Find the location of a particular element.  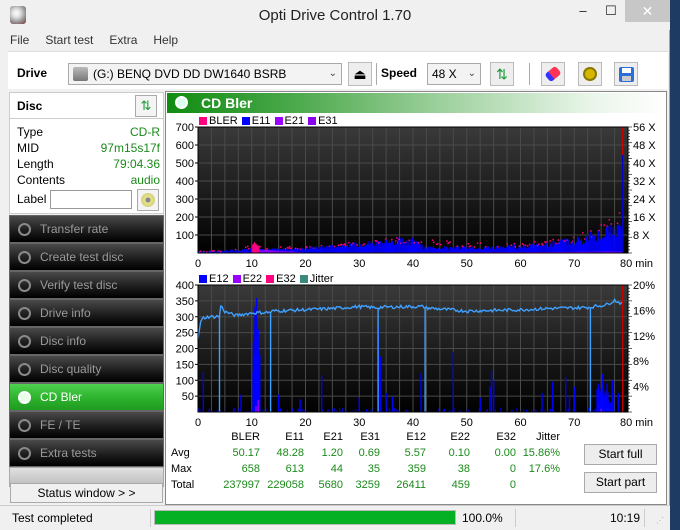

speed-select: 48 X ⌄ is located at coordinates (454, 74).